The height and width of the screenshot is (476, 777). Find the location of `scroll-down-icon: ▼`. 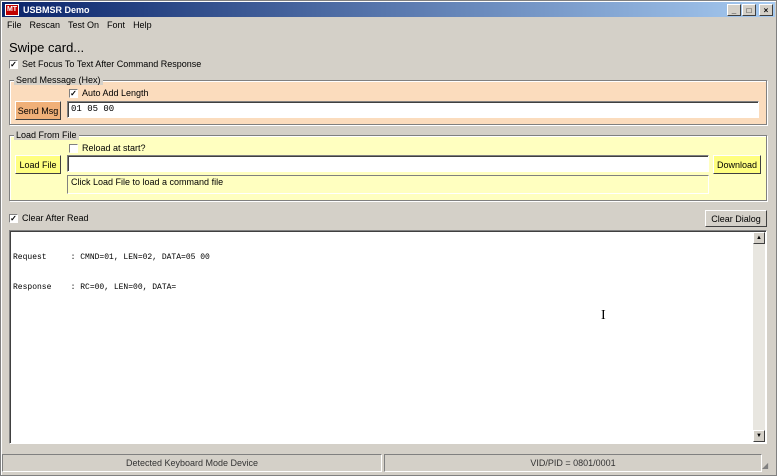

scroll-down-icon: ▼ is located at coordinates (759, 436).